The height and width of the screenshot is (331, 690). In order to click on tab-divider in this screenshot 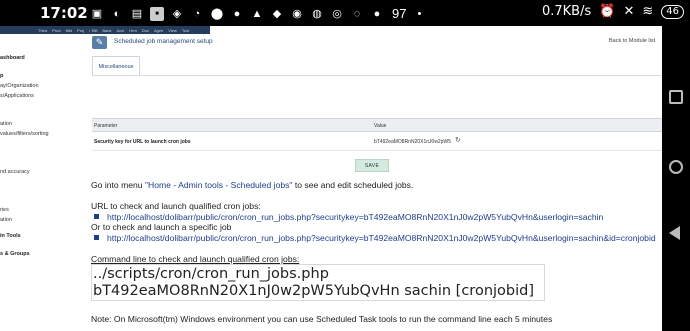, I will do `click(377, 75)`.